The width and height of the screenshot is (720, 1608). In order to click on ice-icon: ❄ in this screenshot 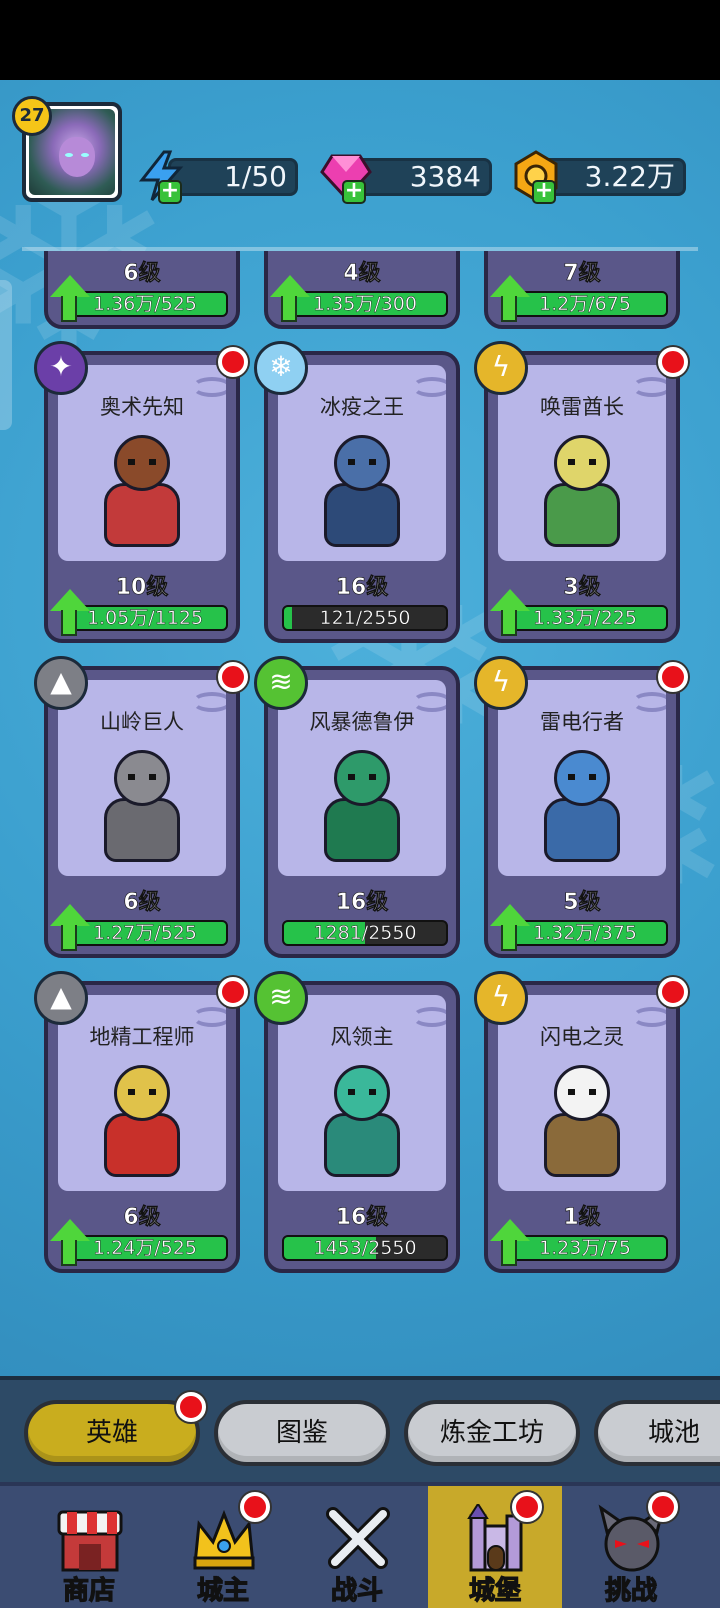, I will do `click(281, 368)`.